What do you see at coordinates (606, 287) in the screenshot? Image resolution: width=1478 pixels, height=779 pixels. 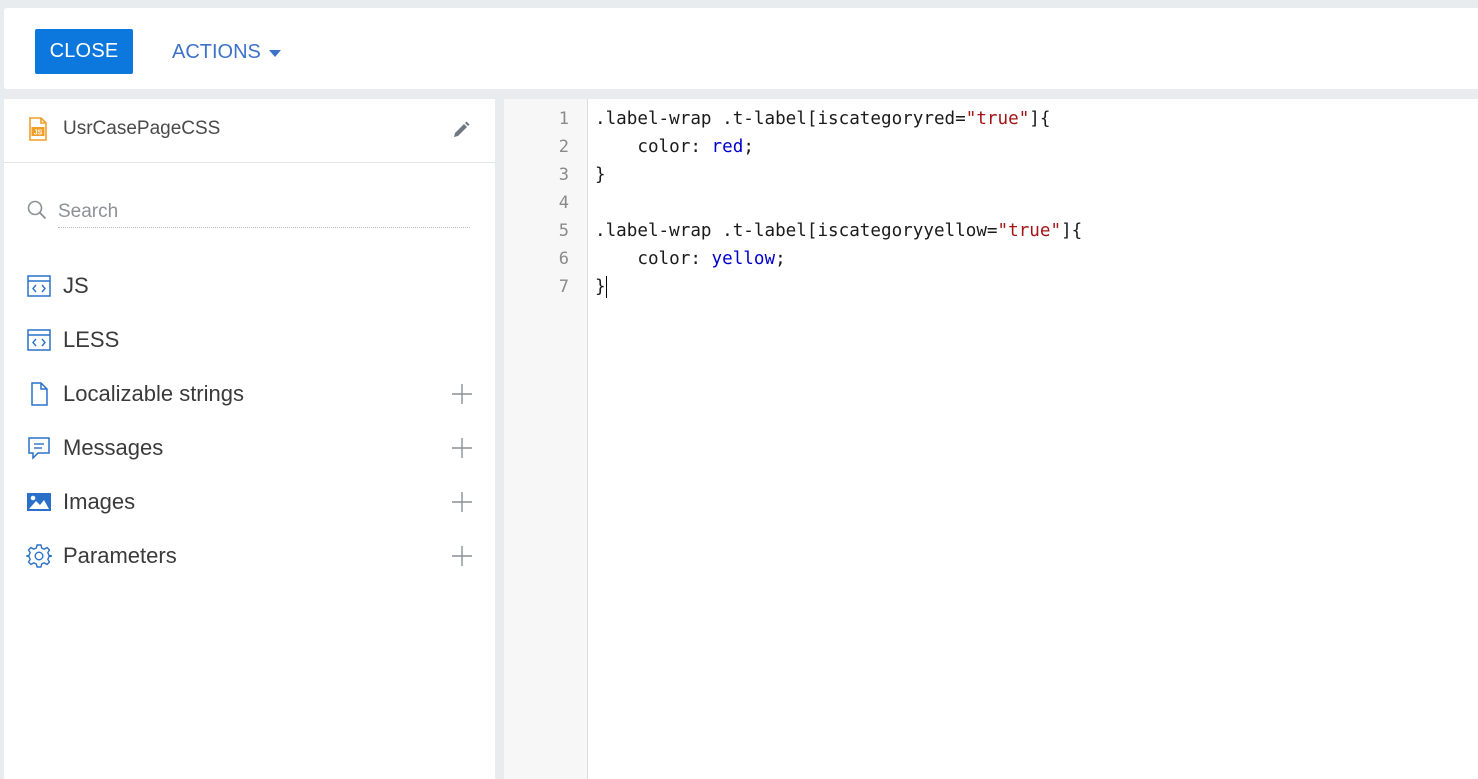 I see `text-cursor` at bounding box center [606, 287].